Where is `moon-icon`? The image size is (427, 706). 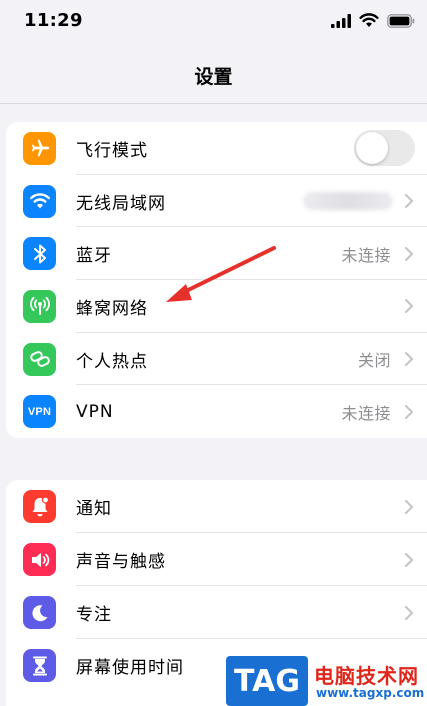 moon-icon is located at coordinates (39, 612).